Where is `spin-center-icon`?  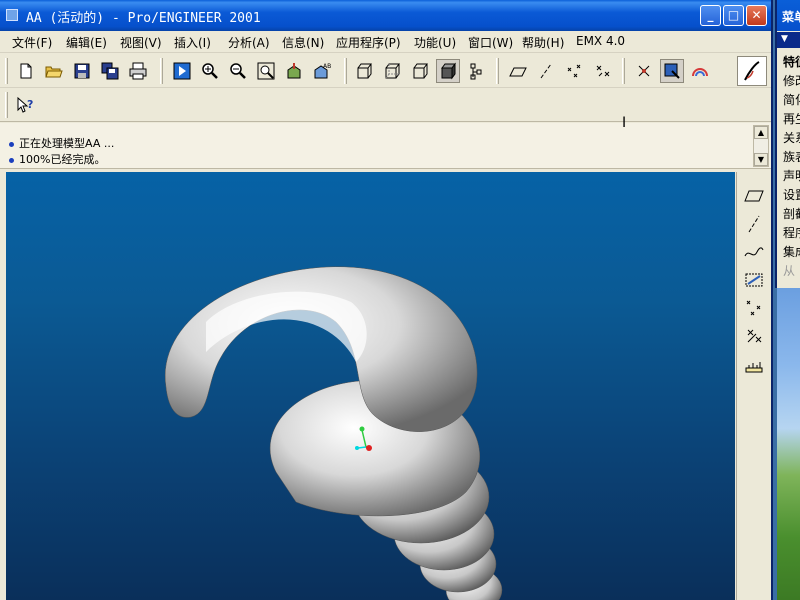
spin-center-icon is located at coordinates (644, 71).